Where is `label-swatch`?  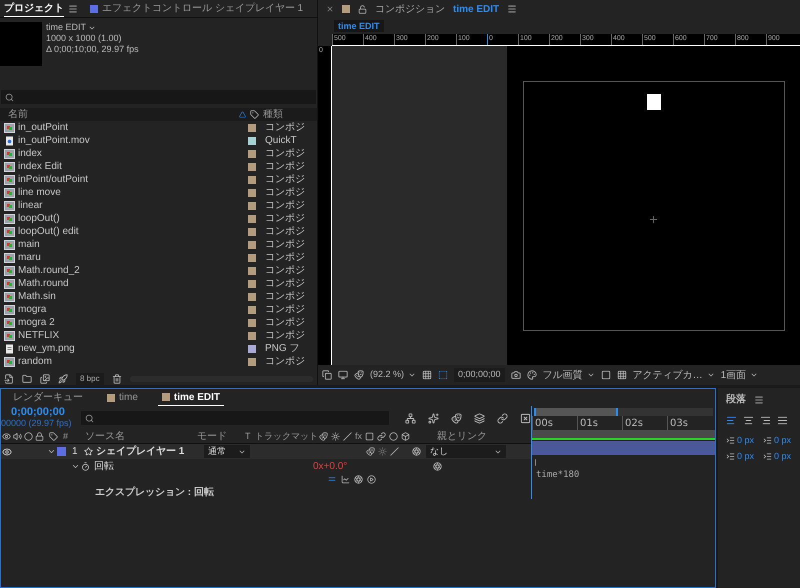 label-swatch is located at coordinates (94, 8).